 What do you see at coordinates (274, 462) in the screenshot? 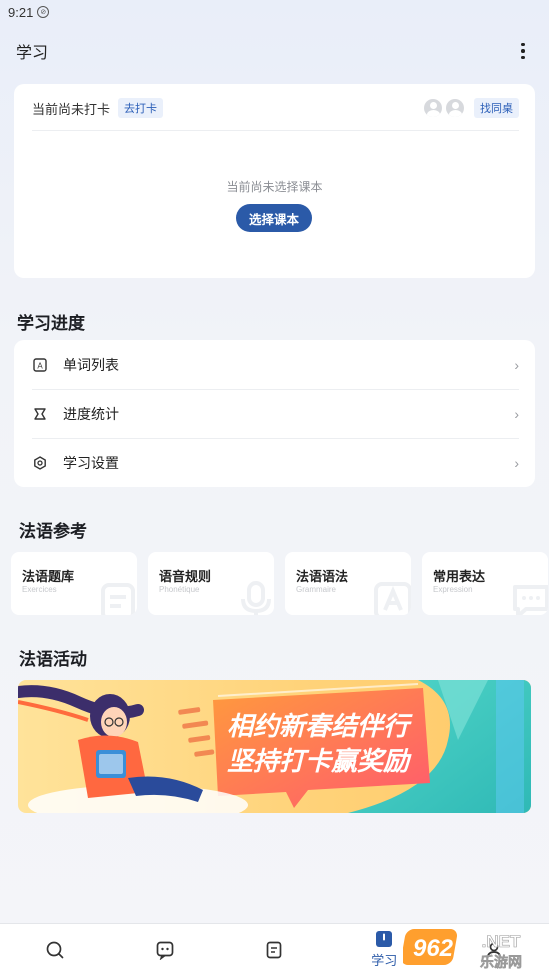
I see `study-settings-row: 学习设置 ›` at bounding box center [274, 462].